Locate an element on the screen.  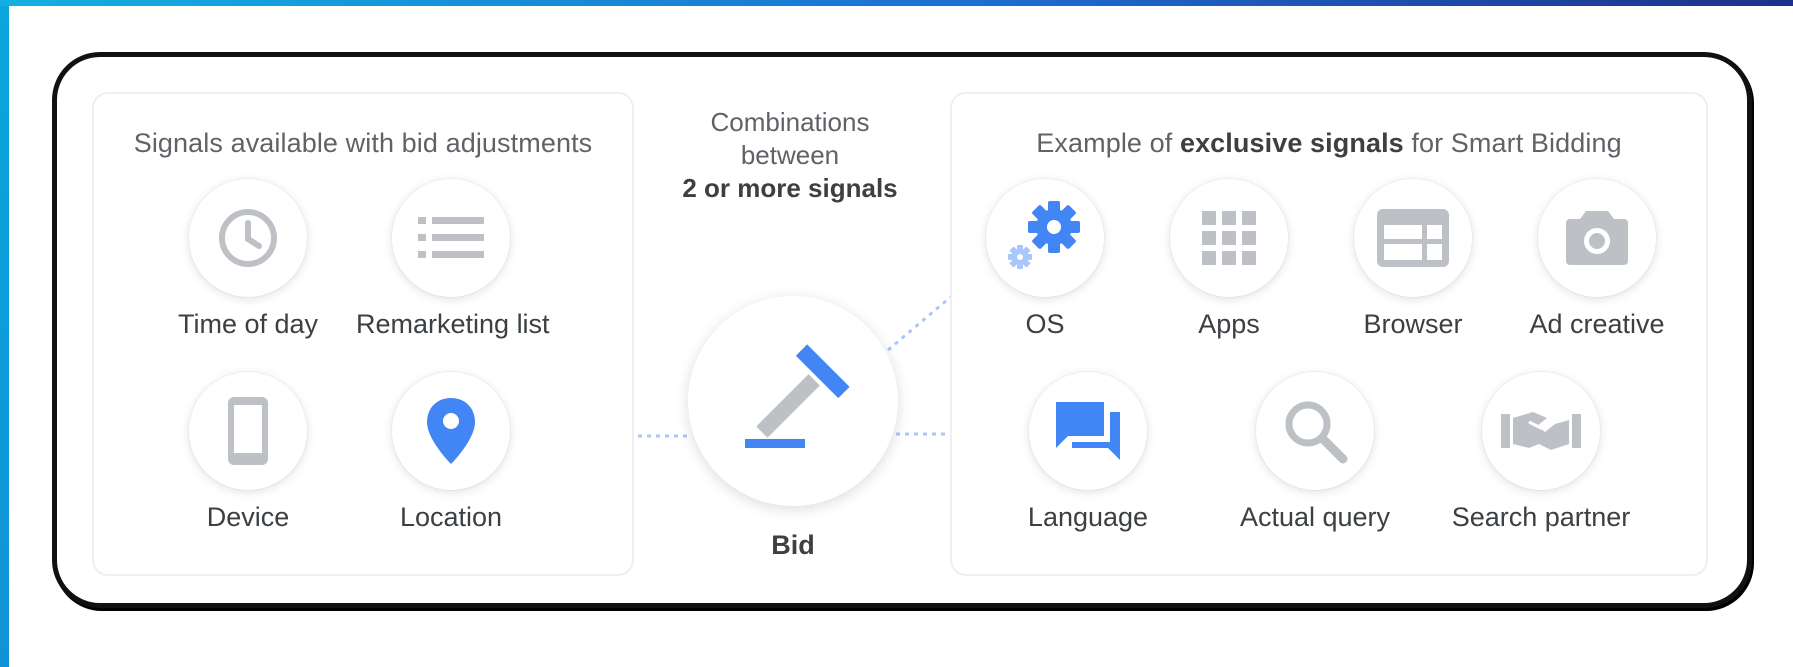
signal-language: Language is located at coordinates (1088, 452).